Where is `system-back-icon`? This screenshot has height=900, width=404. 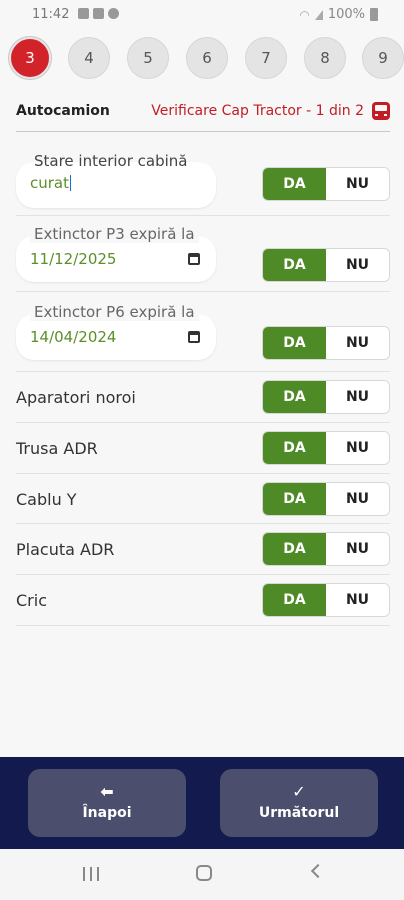 system-back-icon is located at coordinates (318, 871).